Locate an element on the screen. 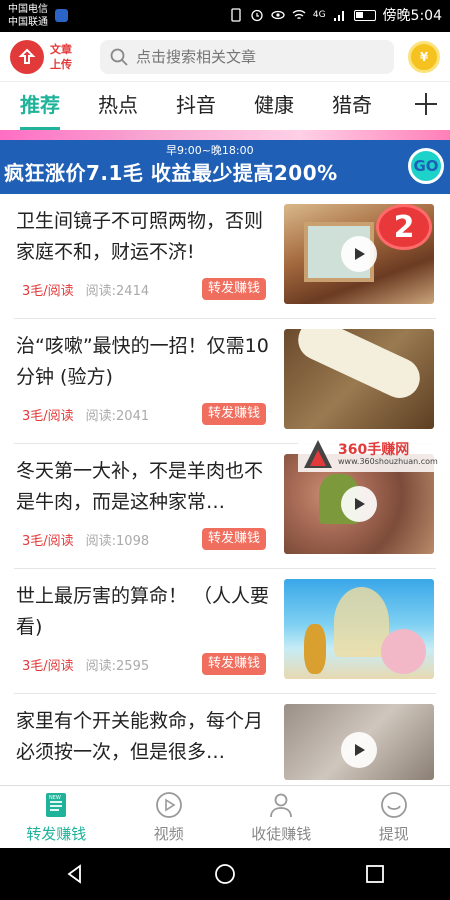  article-meta: 3毛/阅读 阅读:2414 is located at coordinates (85, 289).